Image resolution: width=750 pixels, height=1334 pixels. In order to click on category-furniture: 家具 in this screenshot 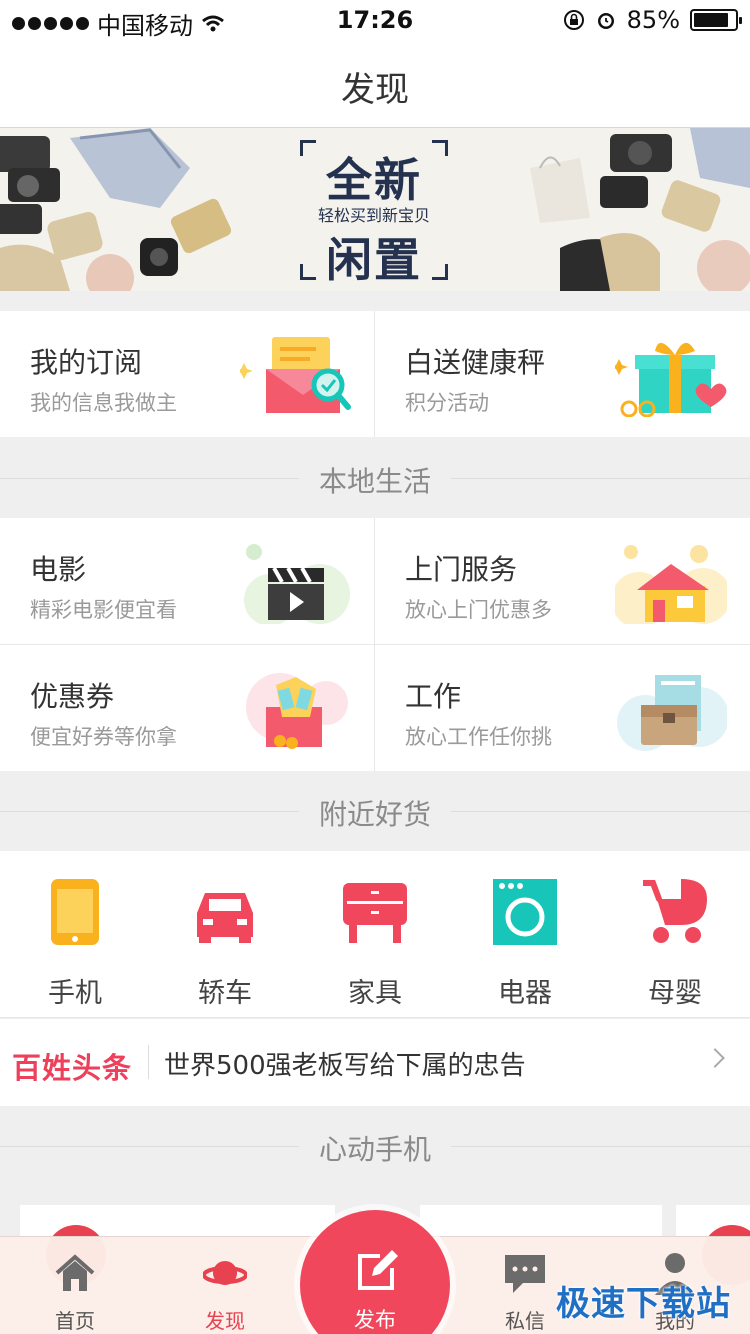, I will do `click(375, 934)`.